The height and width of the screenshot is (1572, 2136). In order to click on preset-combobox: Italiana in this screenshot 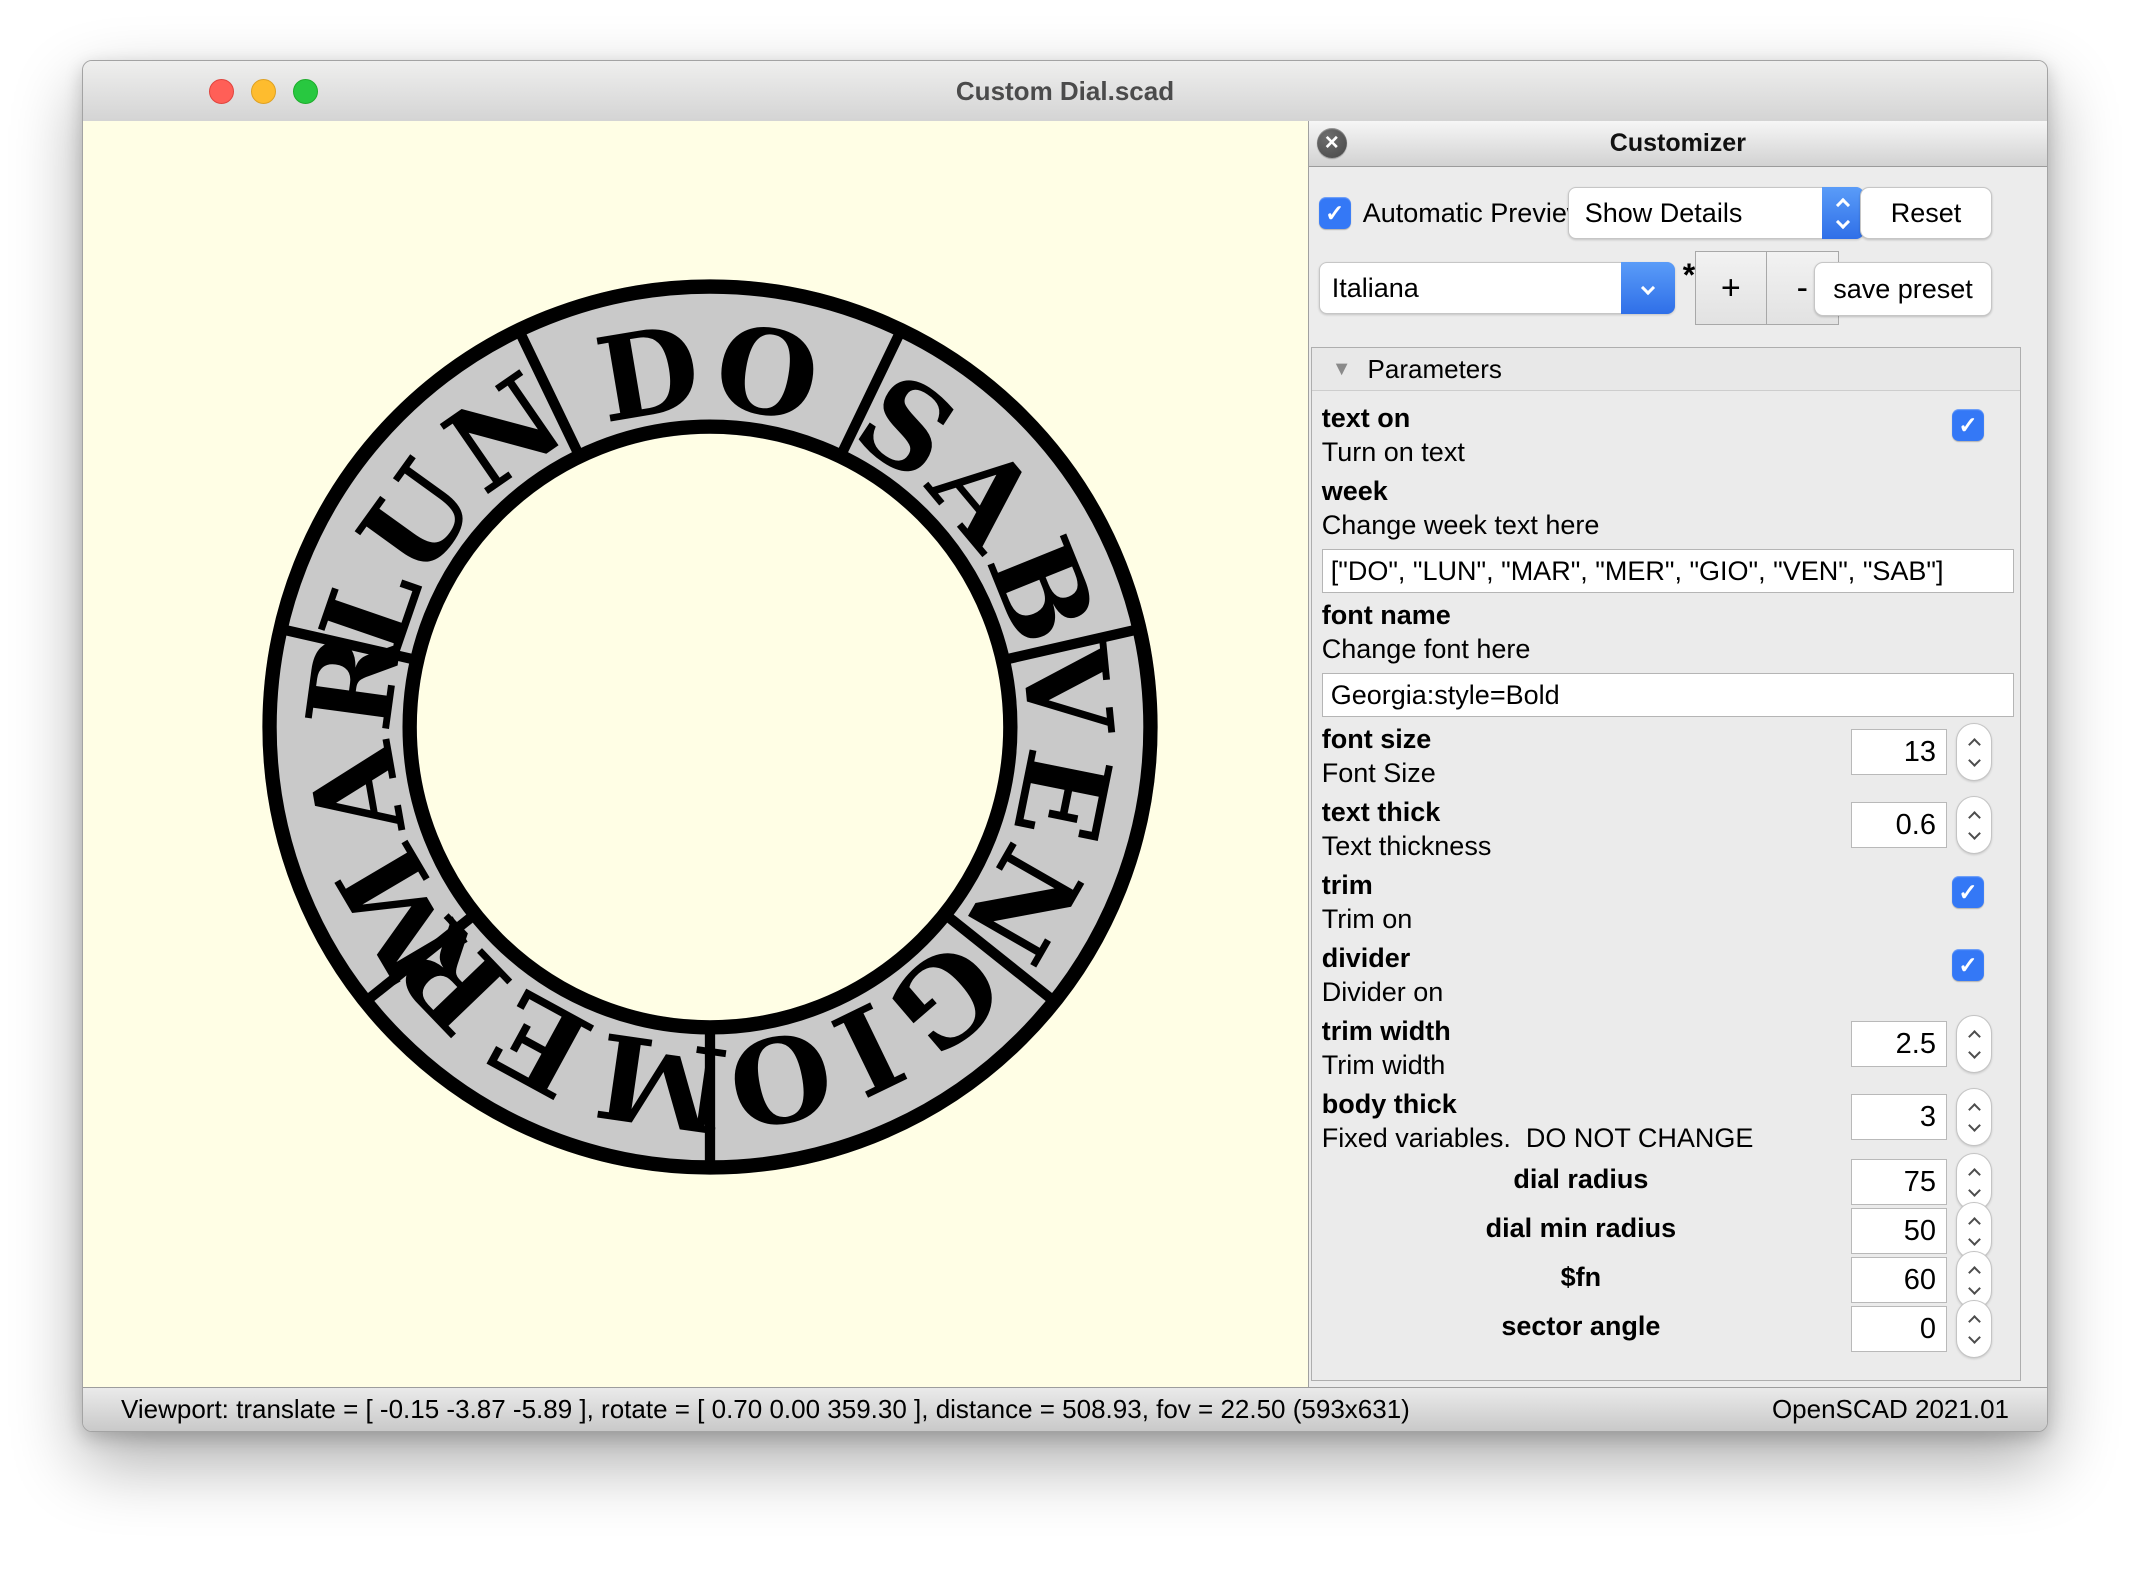, I will do `click(1496, 288)`.